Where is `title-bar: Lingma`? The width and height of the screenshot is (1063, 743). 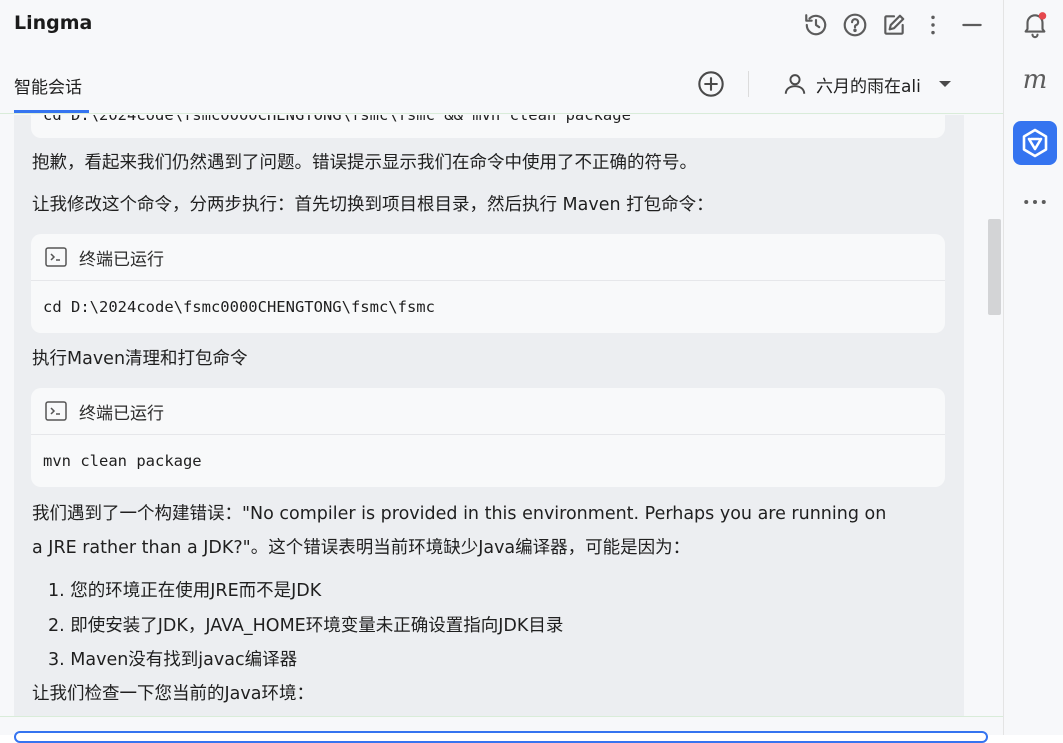
title-bar: Lingma is located at coordinates (501, 26).